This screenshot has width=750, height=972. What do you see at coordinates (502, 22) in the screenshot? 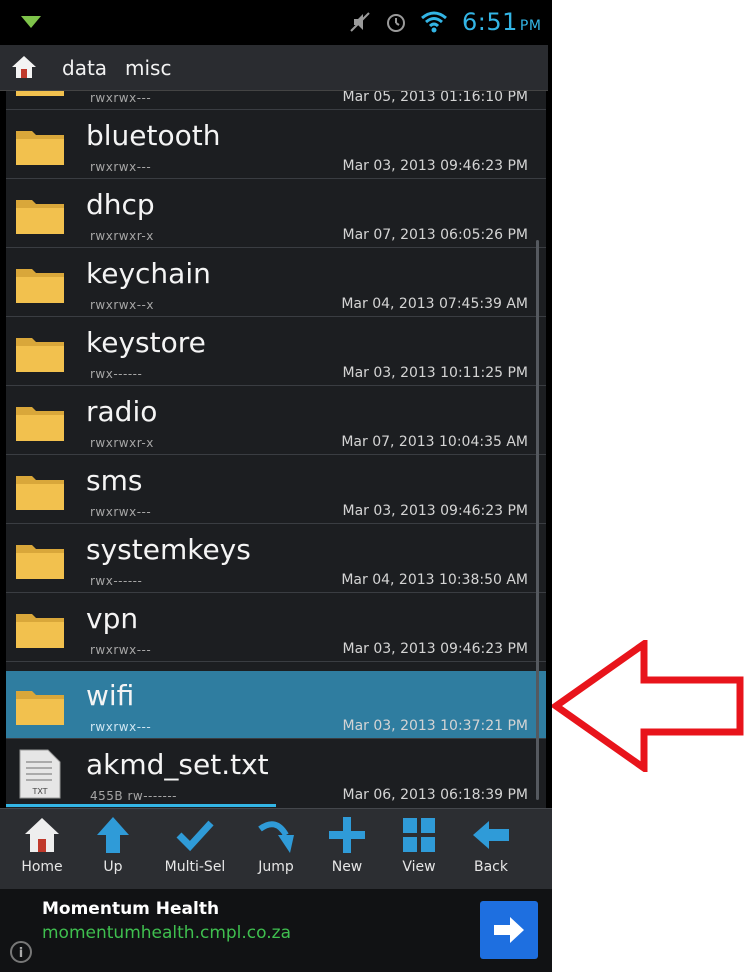
I see `clock: 6:51 PM` at bounding box center [502, 22].